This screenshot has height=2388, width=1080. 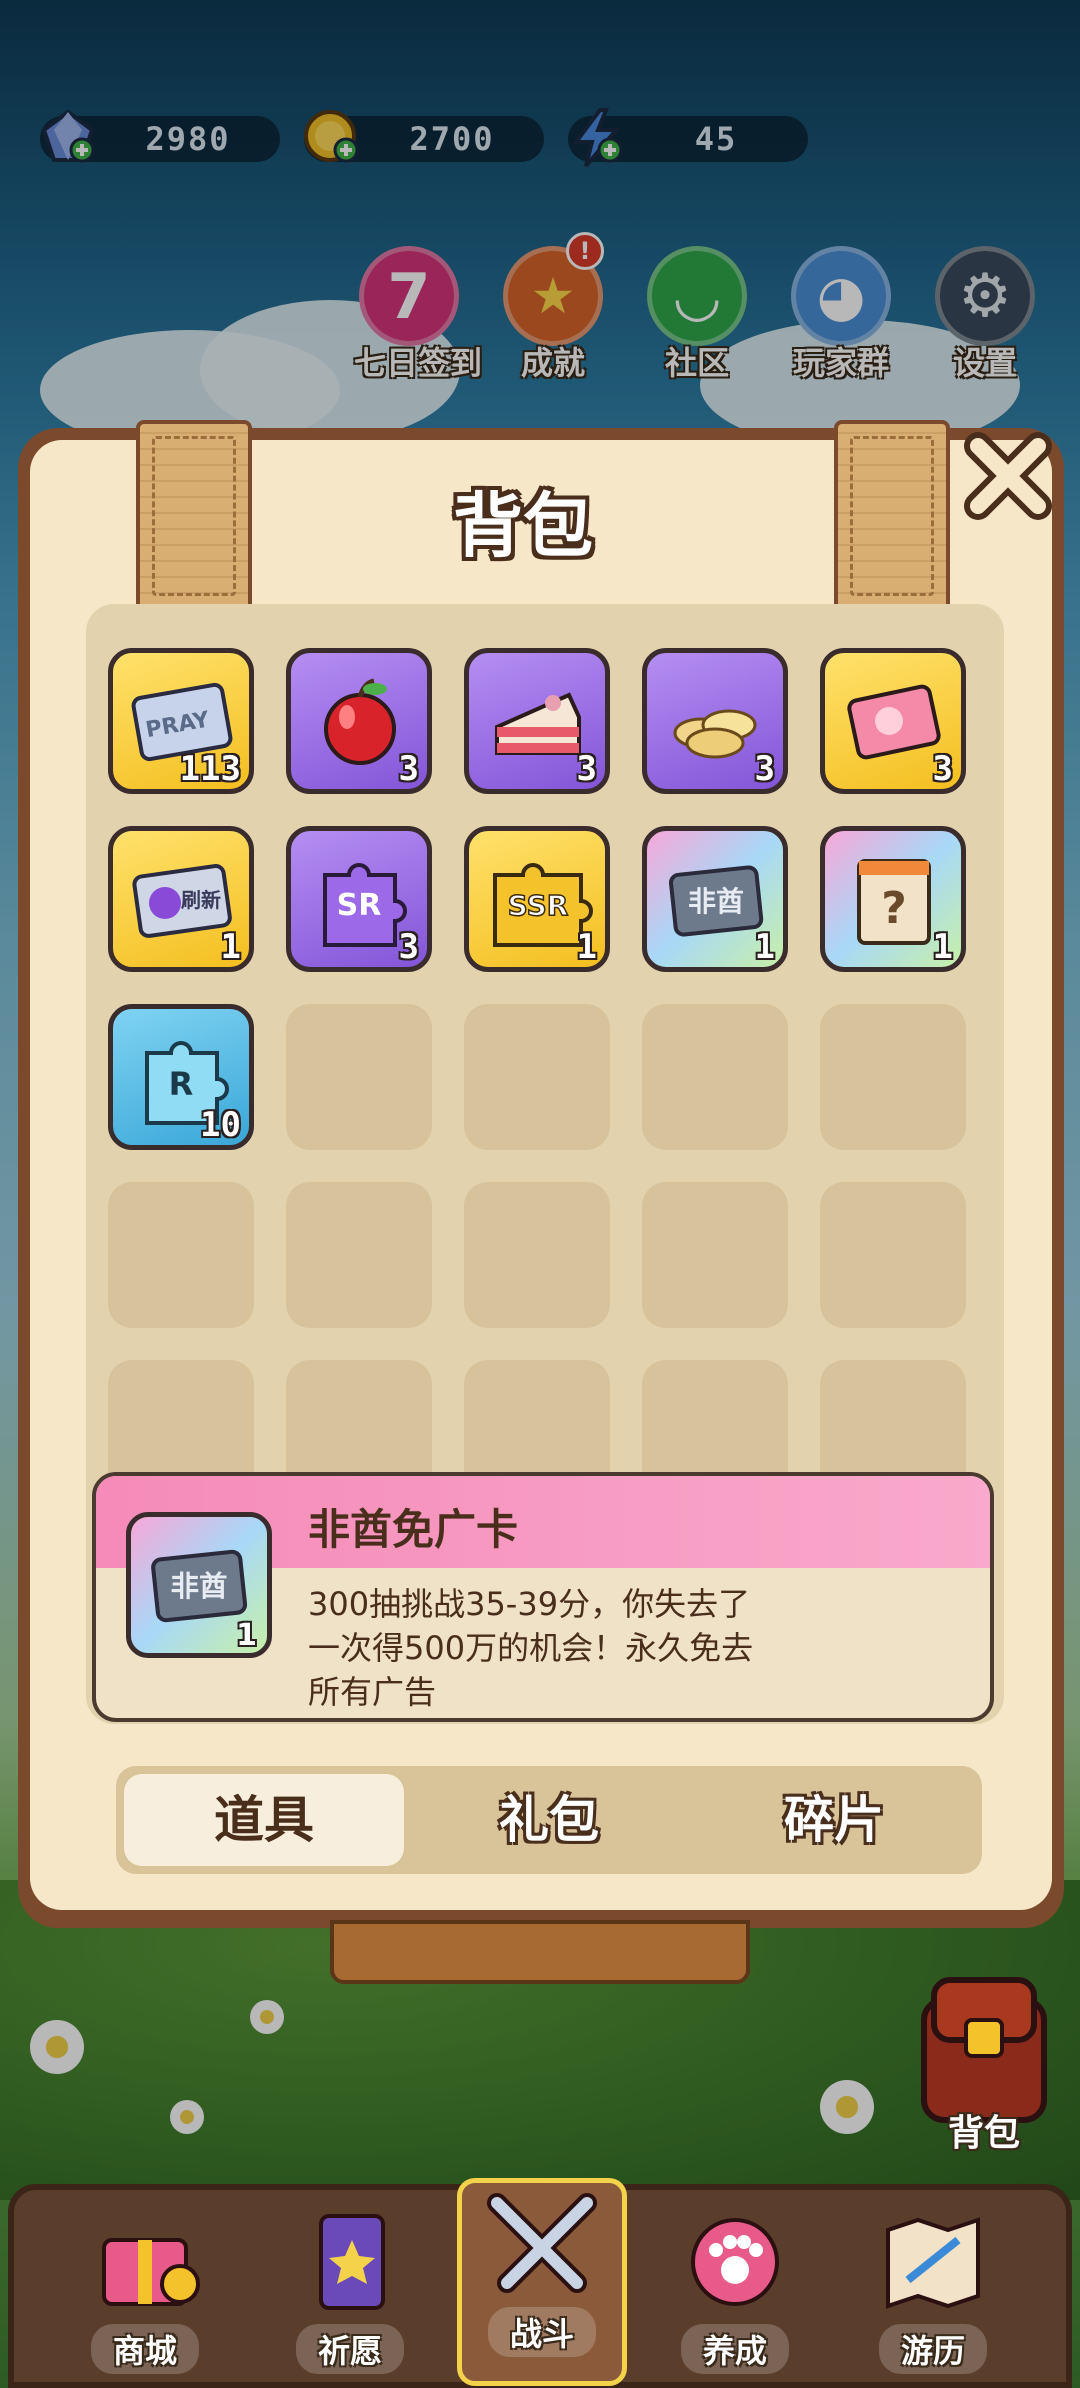 I want to click on item-quantity: 10, so click(x=220, y=1125).